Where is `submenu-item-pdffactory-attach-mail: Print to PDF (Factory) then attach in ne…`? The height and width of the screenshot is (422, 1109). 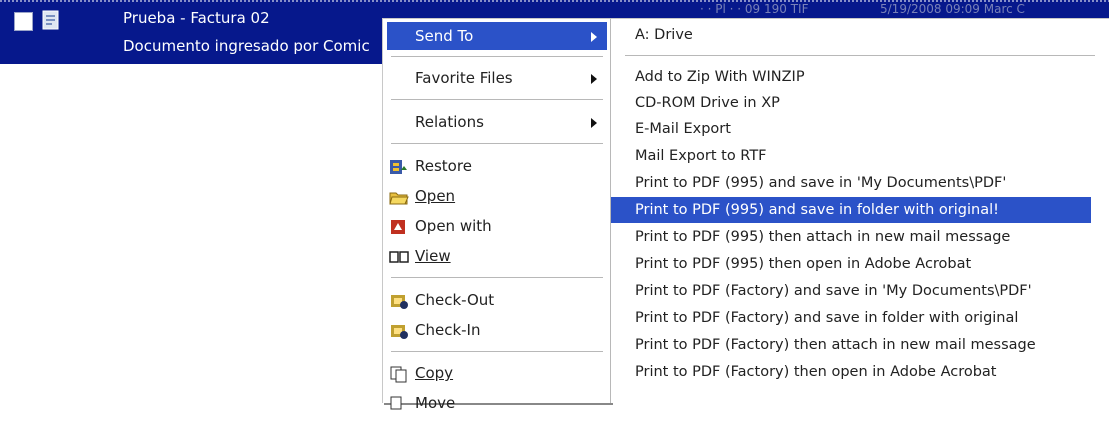
submenu-item-pdffactory-attach-mail: Print to PDF (Factory) then attach in ne… is located at coordinates (851, 345).